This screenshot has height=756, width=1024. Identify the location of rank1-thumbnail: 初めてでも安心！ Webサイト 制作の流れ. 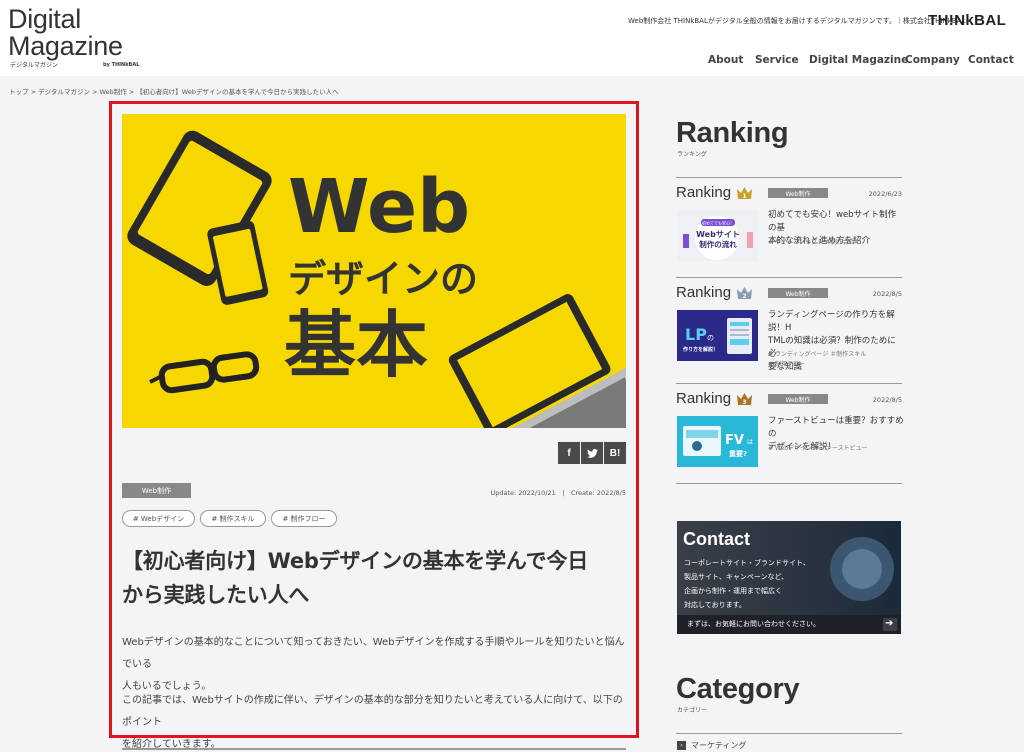
(717, 235).